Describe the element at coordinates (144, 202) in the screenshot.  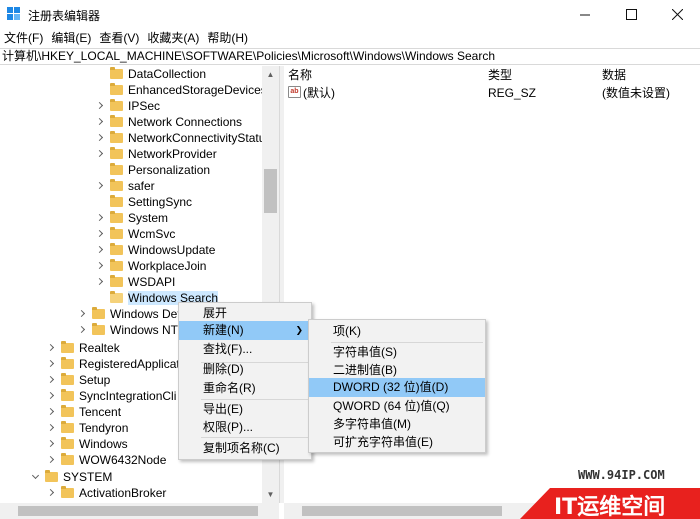
I see `tree-item: SettingSync` at that location.